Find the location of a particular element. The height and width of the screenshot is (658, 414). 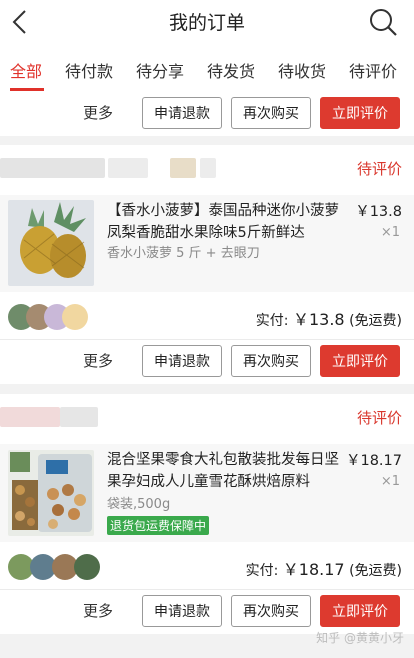

watermark: 知乎 @黄黄小牙 is located at coordinates (360, 638).